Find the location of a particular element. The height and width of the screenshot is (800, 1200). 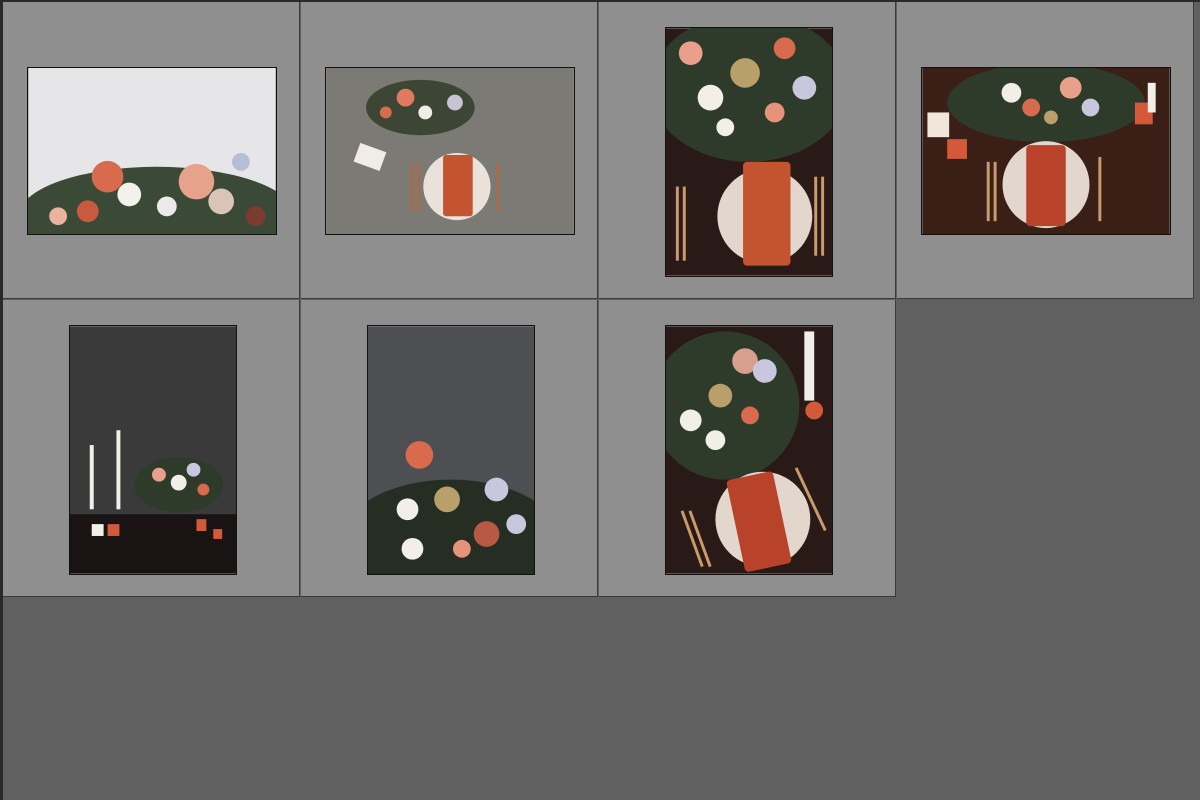

photo-thumbnail-4-image is located at coordinates (1046, 151).